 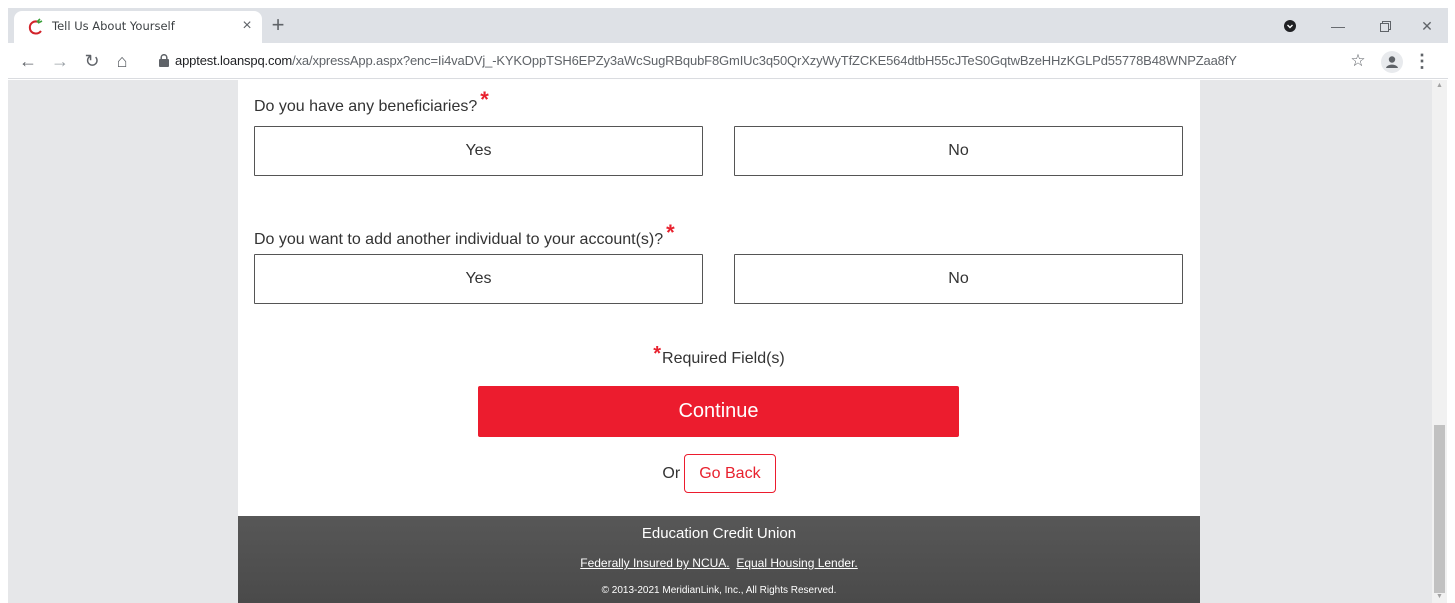 What do you see at coordinates (958, 279) in the screenshot?
I see `add-individual-no-button: No` at bounding box center [958, 279].